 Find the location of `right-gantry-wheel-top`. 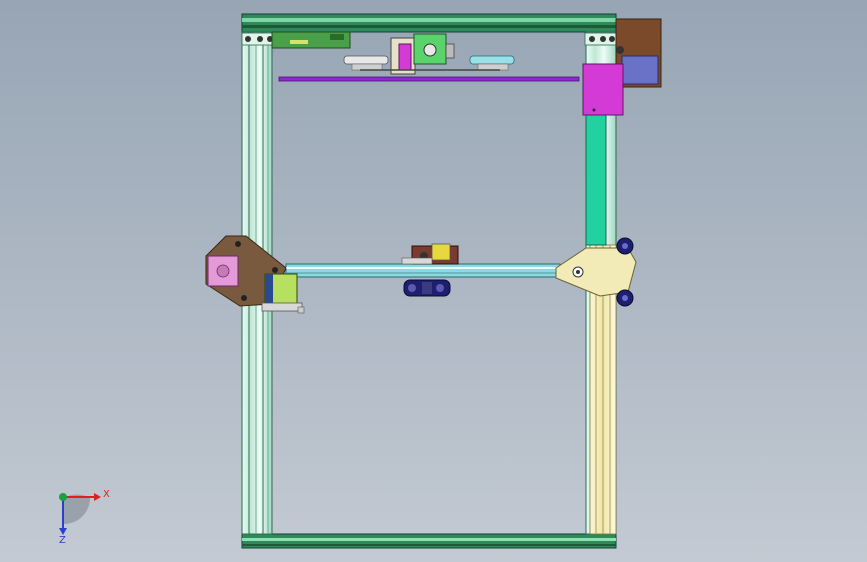

right-gantry-wheel-top is located at coordinates (625, 246).